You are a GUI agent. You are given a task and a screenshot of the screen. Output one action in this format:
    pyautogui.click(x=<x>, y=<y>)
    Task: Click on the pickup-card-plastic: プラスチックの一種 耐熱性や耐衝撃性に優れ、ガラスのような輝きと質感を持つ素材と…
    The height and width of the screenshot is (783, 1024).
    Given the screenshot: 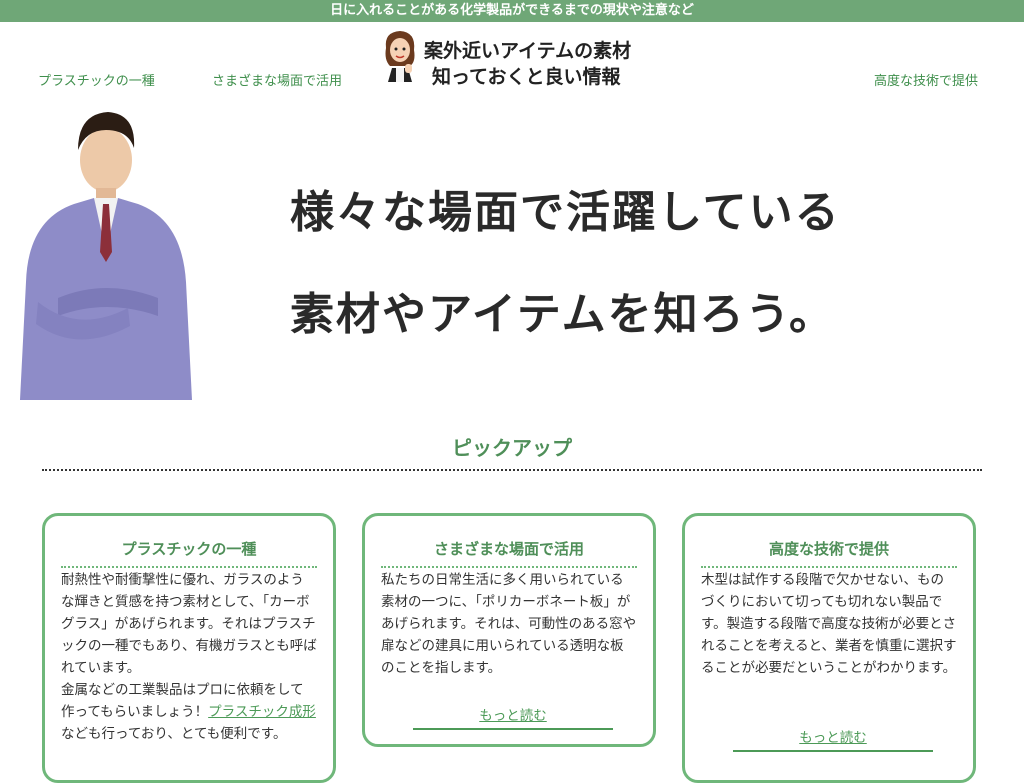 What is the action you would take?
    pyautogui.click(x=189, y=648)
    